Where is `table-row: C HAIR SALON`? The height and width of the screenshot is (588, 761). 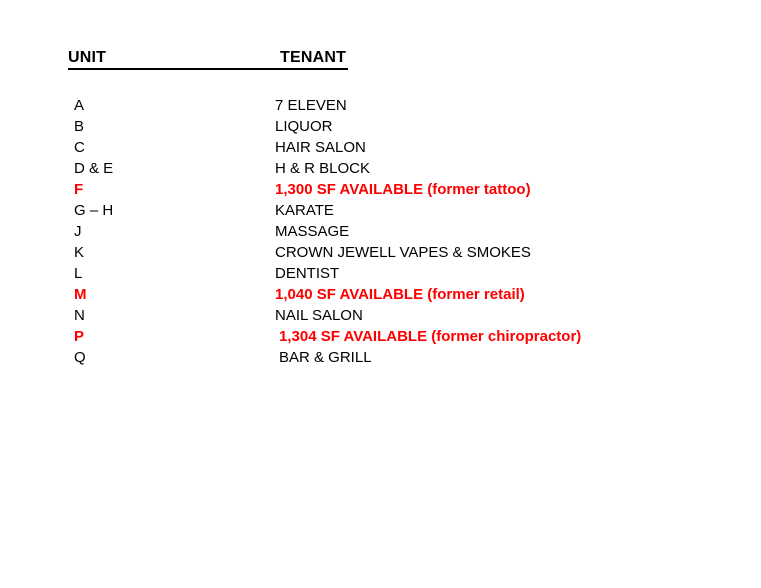
table-row: C HAIR SALON is located at coordinates (380, 147).